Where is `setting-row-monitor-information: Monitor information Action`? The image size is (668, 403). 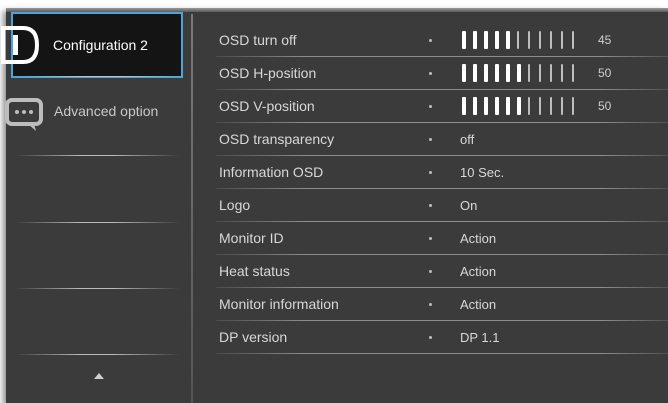
setting-row-monitor-information: Monitor information Action is located at coordinates (434, 304).